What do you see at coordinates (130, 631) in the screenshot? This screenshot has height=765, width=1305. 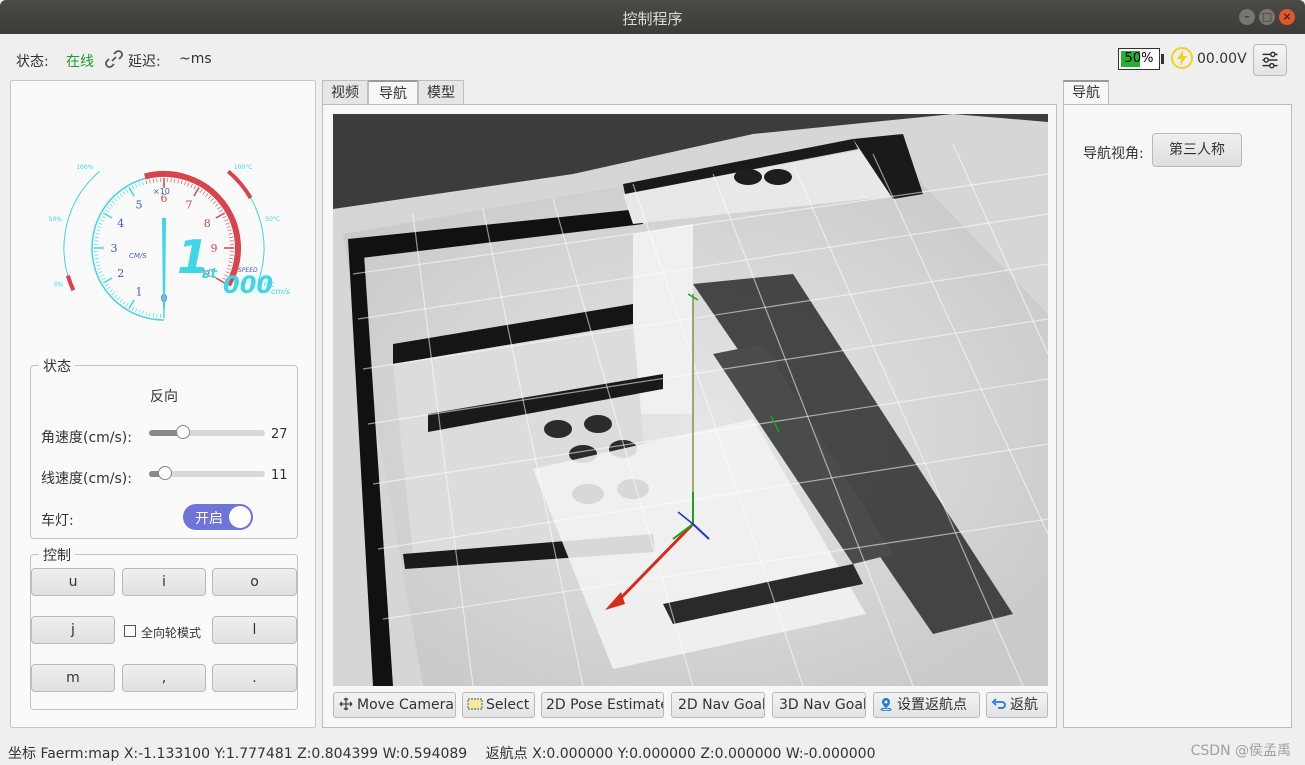 I see `omni-wheel-checkbox` at bounding box center [130, 631].